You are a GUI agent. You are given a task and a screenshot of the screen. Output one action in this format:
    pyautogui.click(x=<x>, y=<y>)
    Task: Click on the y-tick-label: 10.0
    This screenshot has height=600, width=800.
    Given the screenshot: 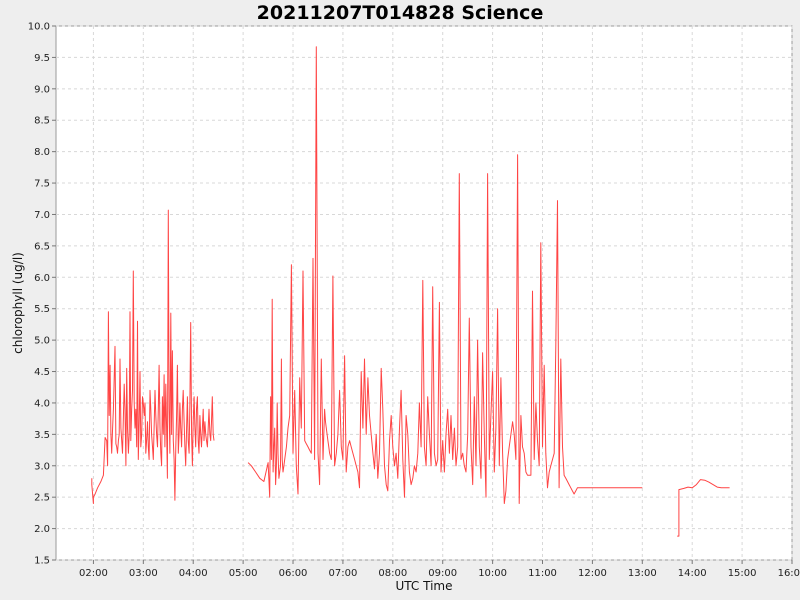 What is the action you would take?
    pyautogui.click(x=39, y=27)
    